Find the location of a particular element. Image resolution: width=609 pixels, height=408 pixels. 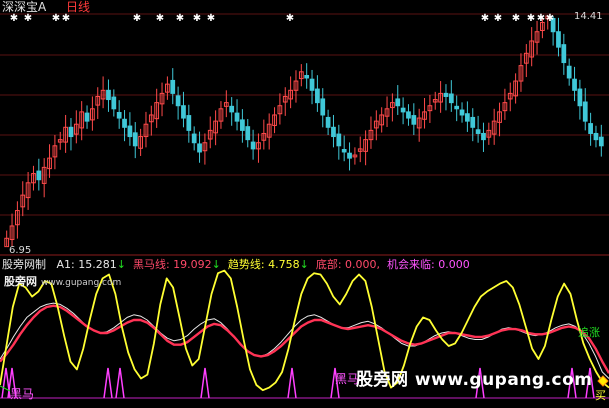

a1-value: 15.281 is located at coordinates (97, 264).